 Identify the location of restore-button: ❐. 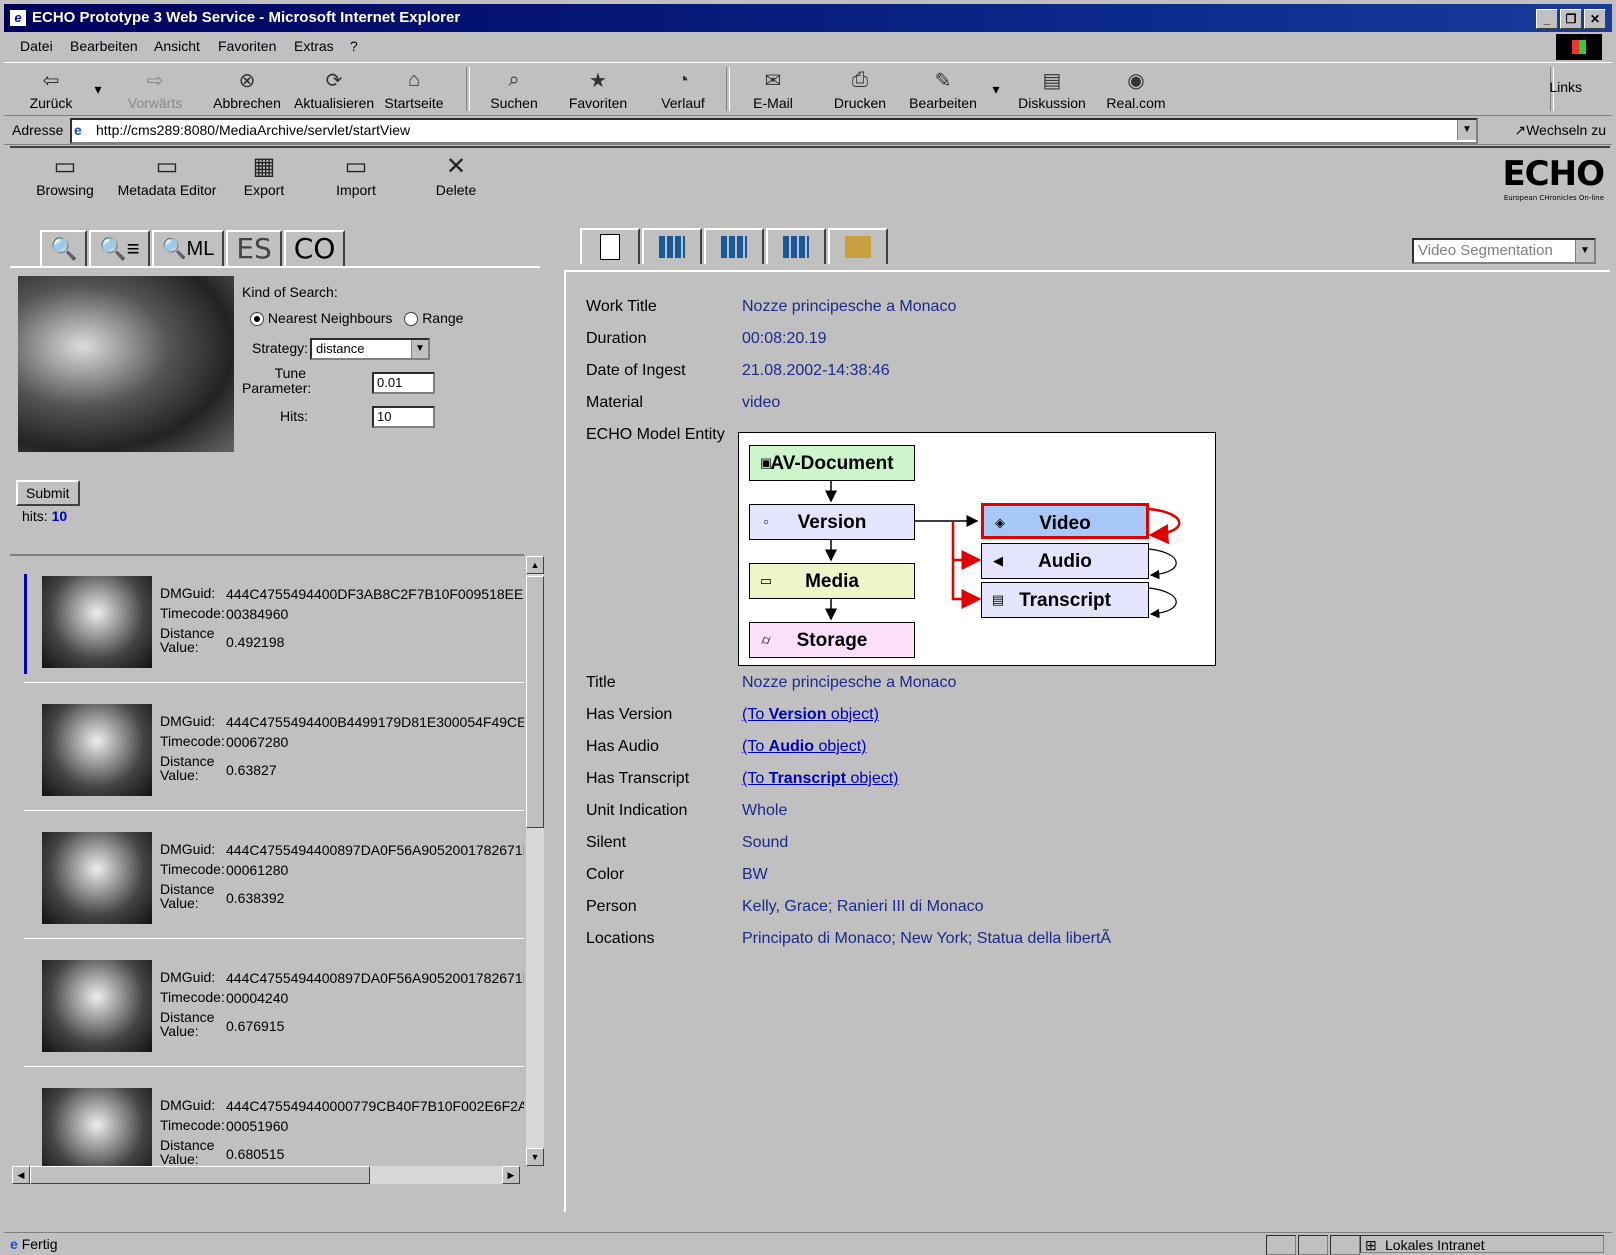
(1571, 19).